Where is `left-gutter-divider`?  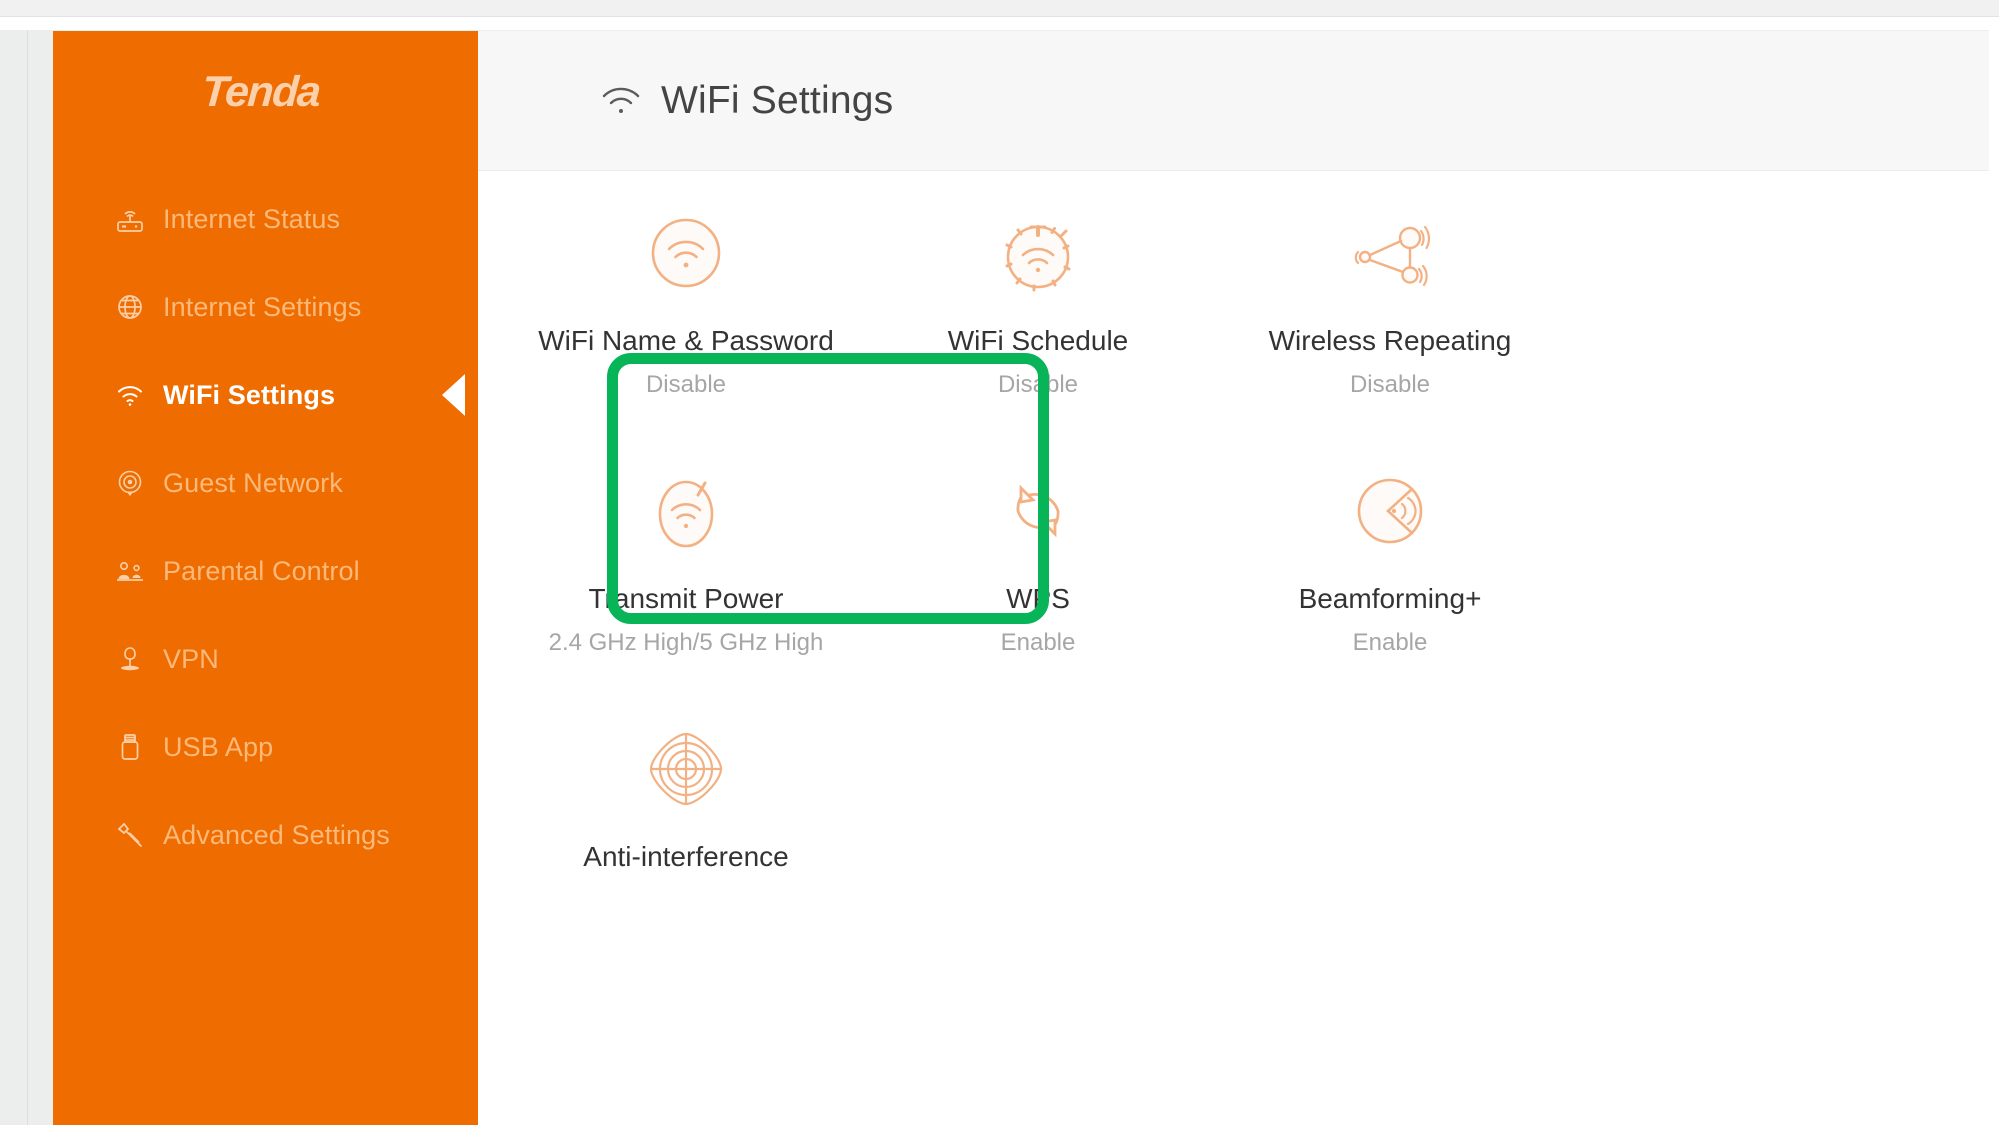
left-gutter-divider is located at coordinates (27, 577).